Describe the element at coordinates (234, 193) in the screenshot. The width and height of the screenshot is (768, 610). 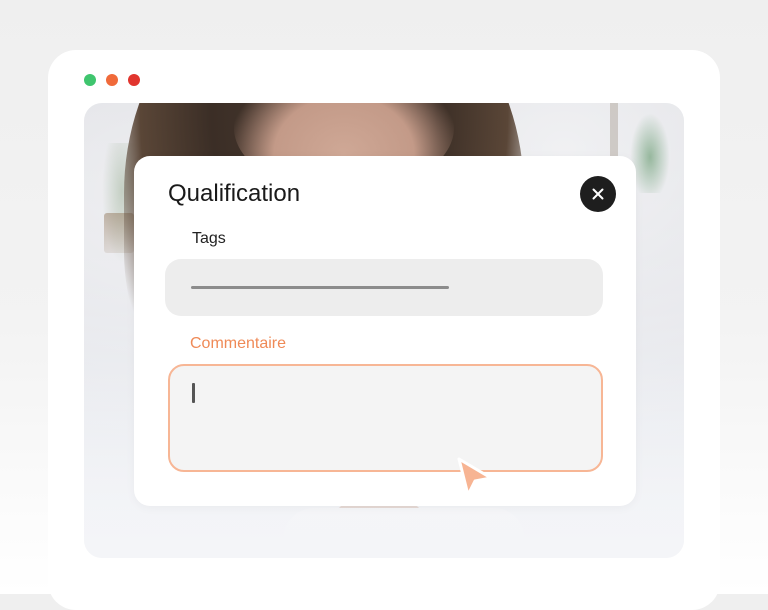
I see `modal-title: Qualification` at that location.